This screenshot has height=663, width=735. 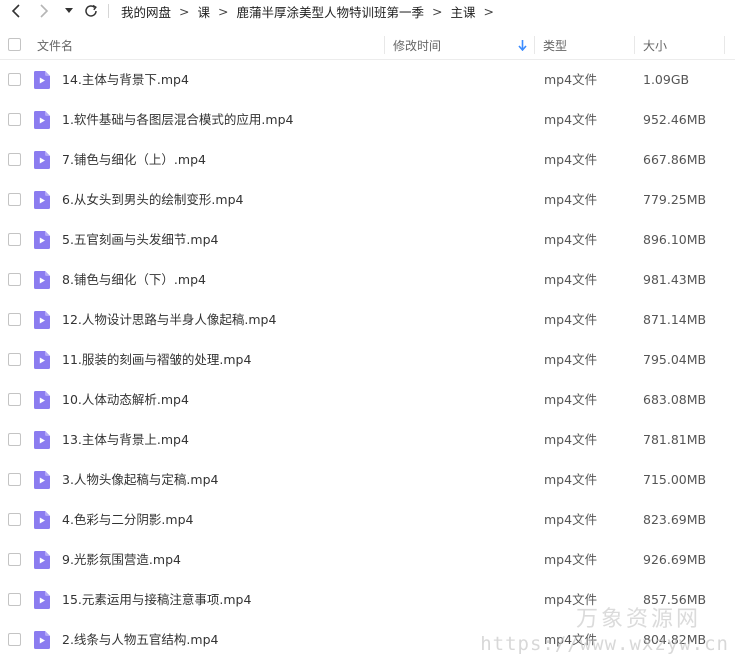 I want to click on file-size: 804.82MB, so click(x=675, y=639).